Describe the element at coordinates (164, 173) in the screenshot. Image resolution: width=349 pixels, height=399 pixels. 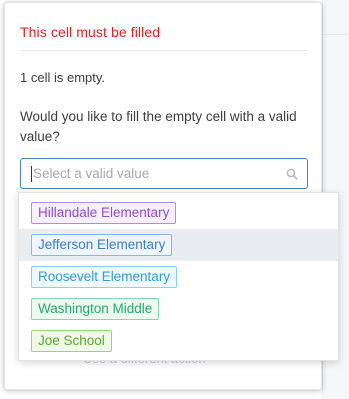
I see `valid-value-select: Select a valid value` at that location.